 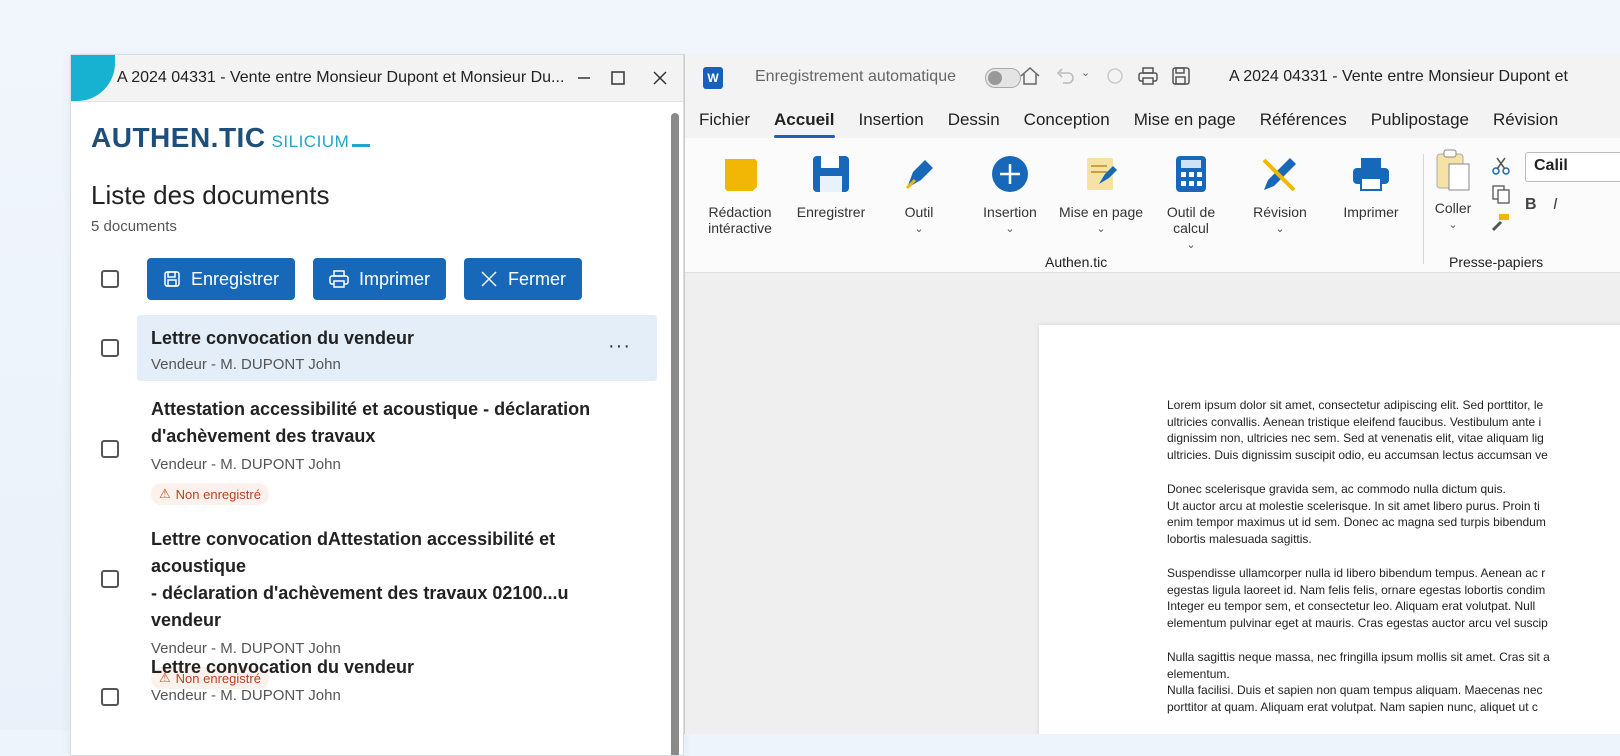 I want to click on status-badge: ⚠ Non enregistré, so click(x=210, y=494).